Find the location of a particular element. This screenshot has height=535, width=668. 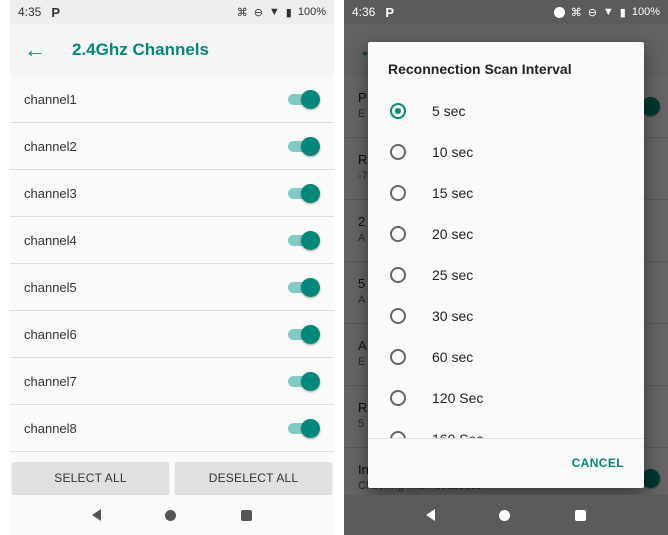

interval-option: 25 sec is located at coordinates (506, 274).